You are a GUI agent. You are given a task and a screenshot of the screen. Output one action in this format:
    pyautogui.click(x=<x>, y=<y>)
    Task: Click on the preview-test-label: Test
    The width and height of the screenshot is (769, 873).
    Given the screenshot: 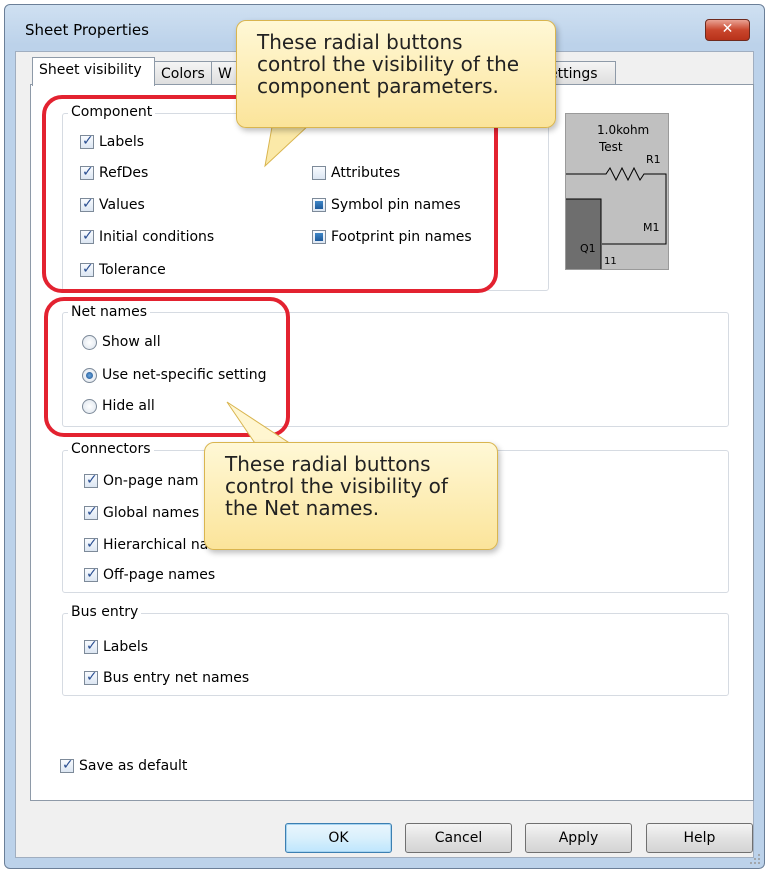 What is the action you would take?
    pyautogui.click(x=610, y=147)
    